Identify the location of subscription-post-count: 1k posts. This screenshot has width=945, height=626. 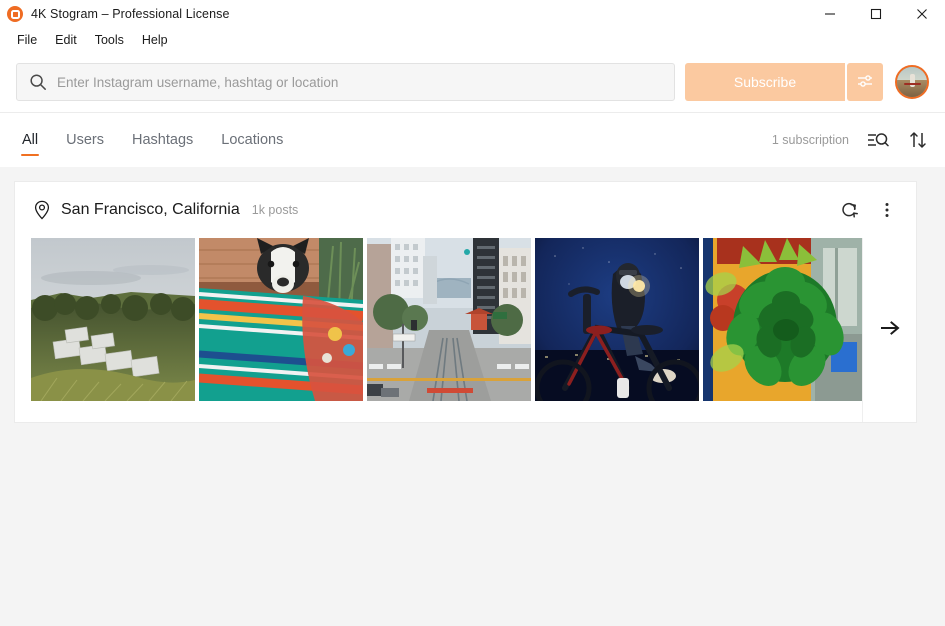
(275, 210).